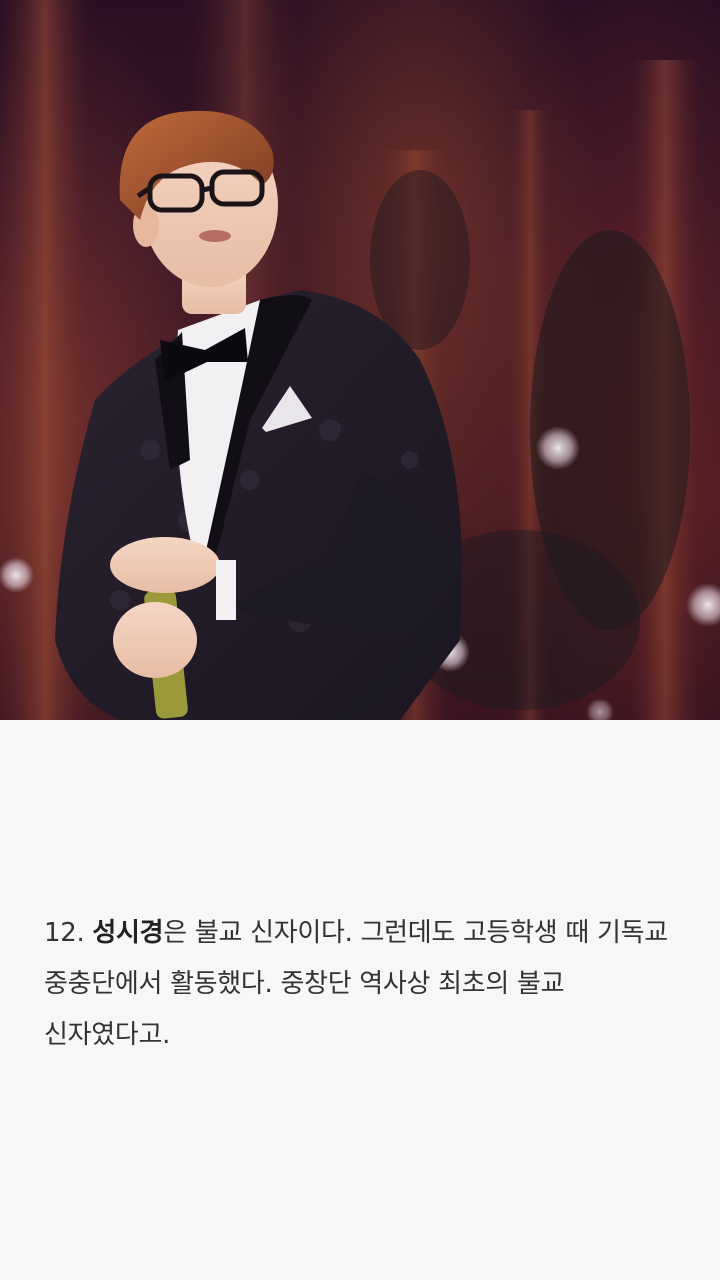 Image resolution: width=720 pixels, height=1280 pixels. I want to click on caption-number: 12., so click(64, 933).